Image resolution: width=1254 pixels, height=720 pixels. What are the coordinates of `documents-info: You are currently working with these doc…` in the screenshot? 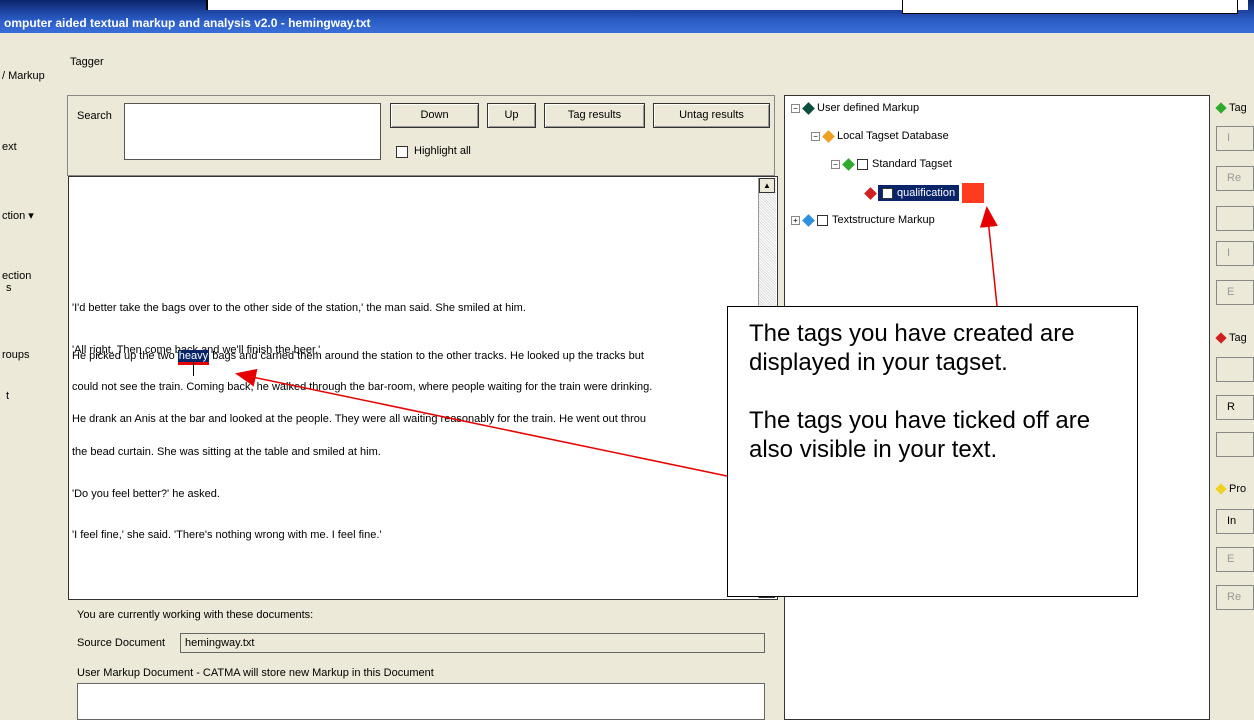 It's located at (195, 615).